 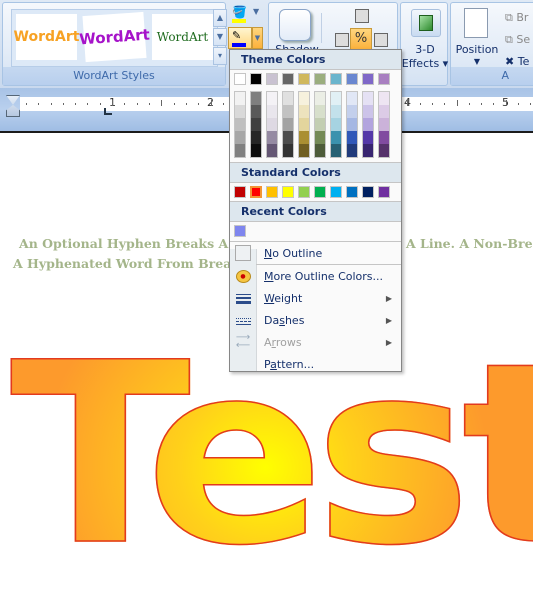 What do you see at coordinates (516, 18) in the screenshot?
I see `bring-to-front-button: ⧉ Br` at bounding box center [516, 18].